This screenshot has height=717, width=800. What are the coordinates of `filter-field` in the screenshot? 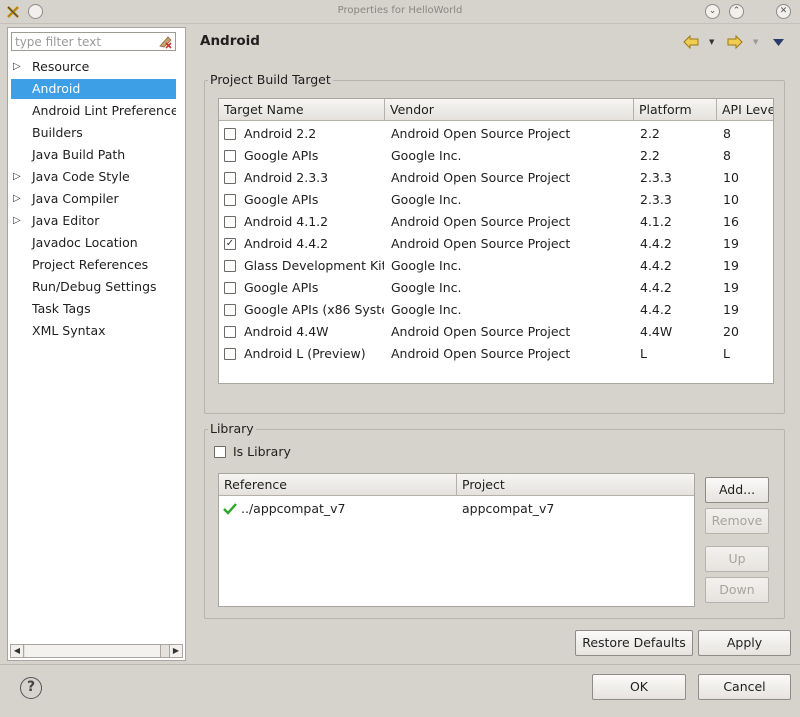 It's located at (93, 41).